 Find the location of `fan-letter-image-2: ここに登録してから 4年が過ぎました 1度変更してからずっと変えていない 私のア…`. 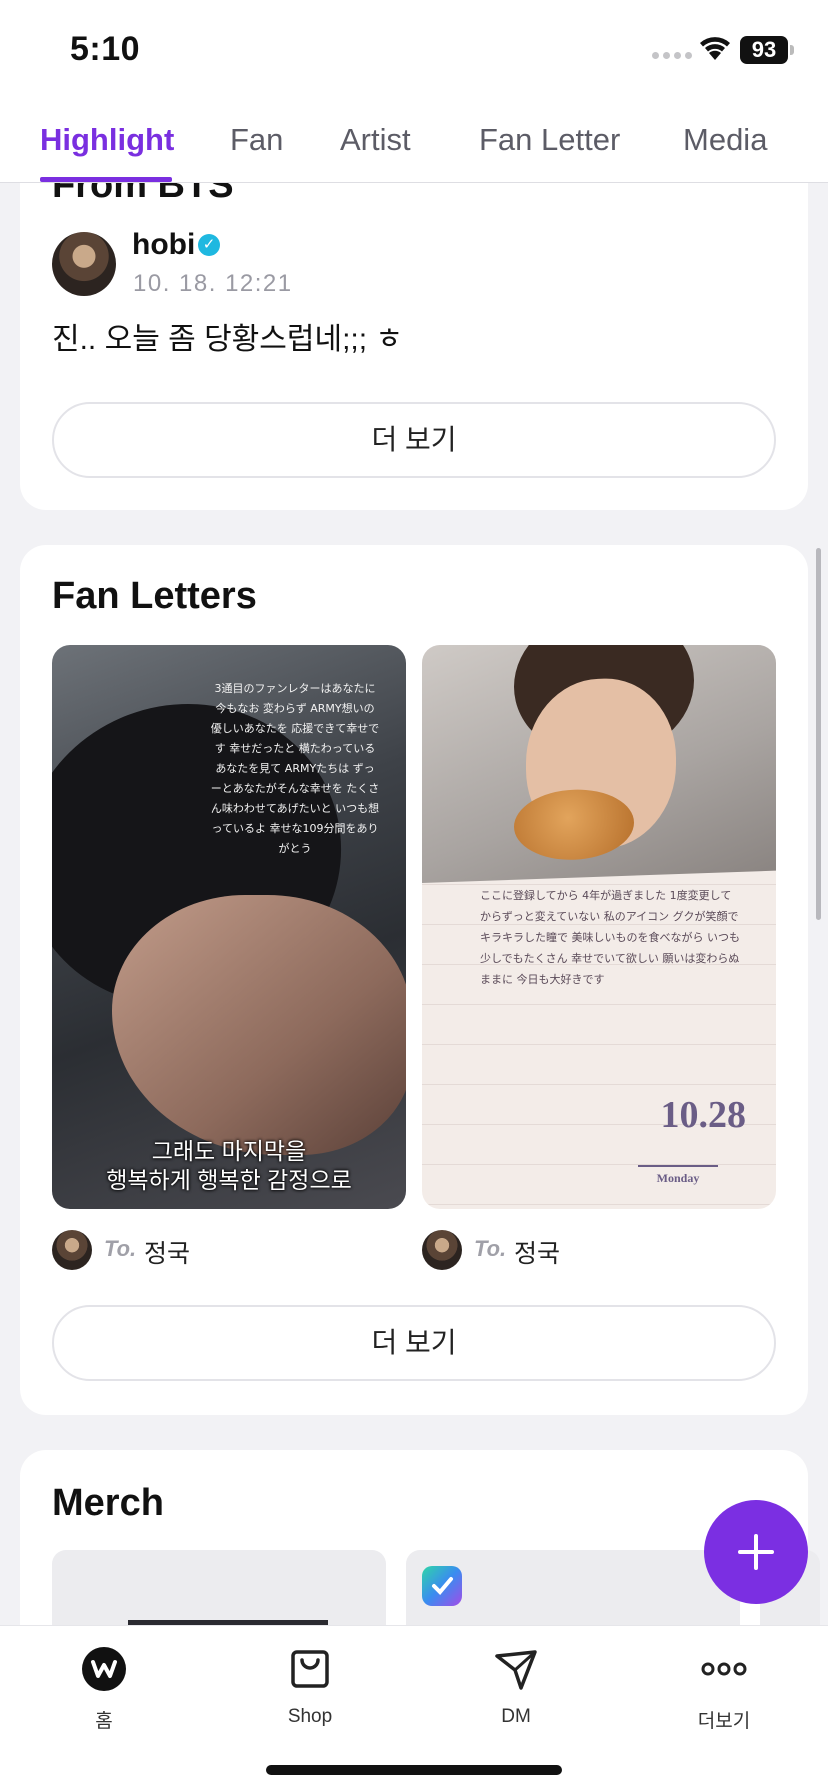

fan-letter-image-2: ここに登録してから 4年が過ぎました 1度変更してからずっと変えていない 私のア… is located at coordinates (599, 927).